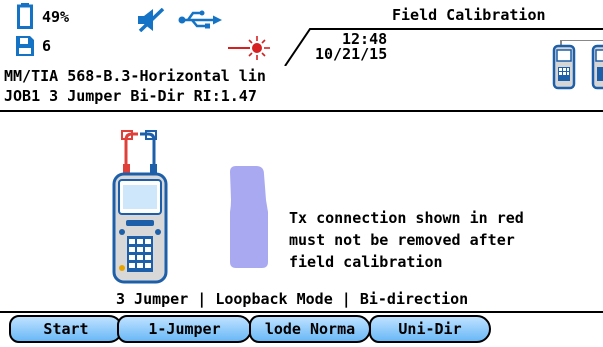 The width and height of the screenshot is (603, 347). I want to click on softkey-divider, so click(301, 312).